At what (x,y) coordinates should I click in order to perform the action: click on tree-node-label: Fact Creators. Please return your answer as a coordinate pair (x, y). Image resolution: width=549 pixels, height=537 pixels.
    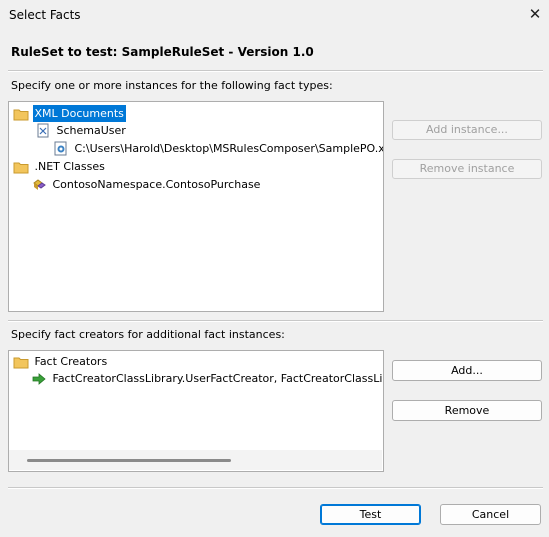
    Looking at the image, I should click on (71, 361).